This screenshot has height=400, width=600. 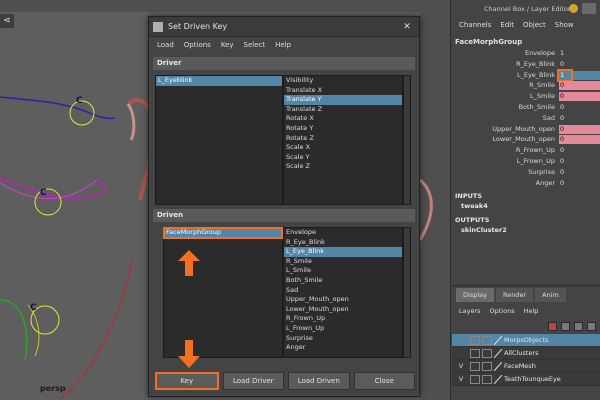 I want to click on channel-row: R_Frown_Up 0, so click(x=525, y=150).